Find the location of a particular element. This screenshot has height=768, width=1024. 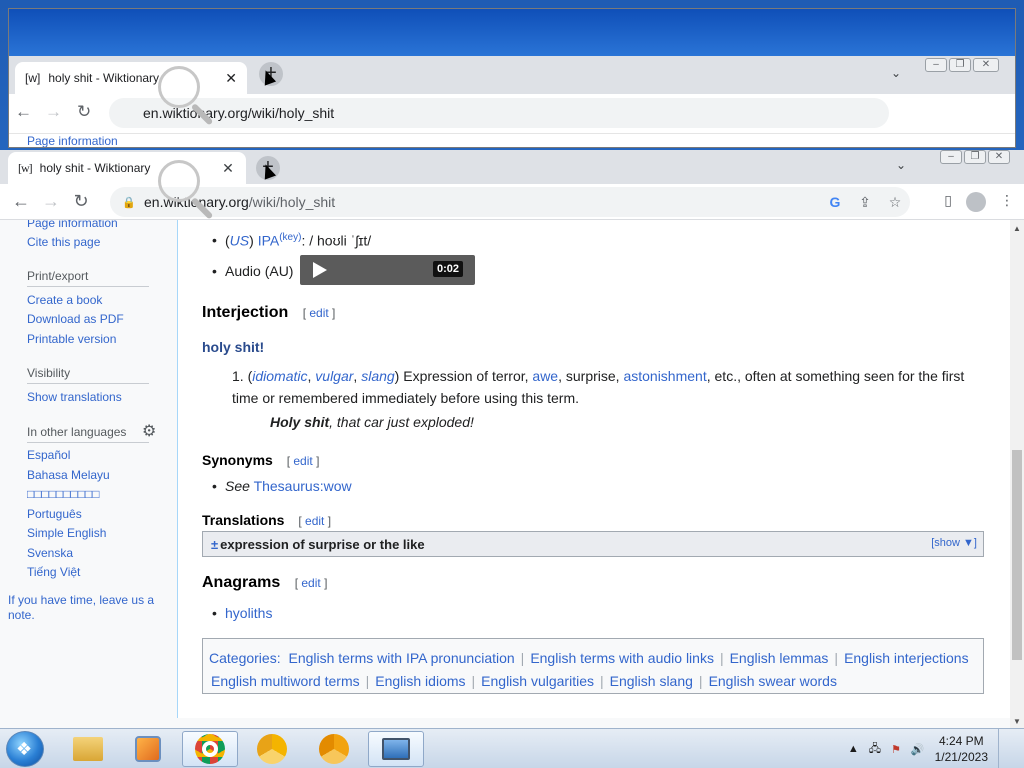

ipa-key-link: (key) is located at coordinates (290, 237).